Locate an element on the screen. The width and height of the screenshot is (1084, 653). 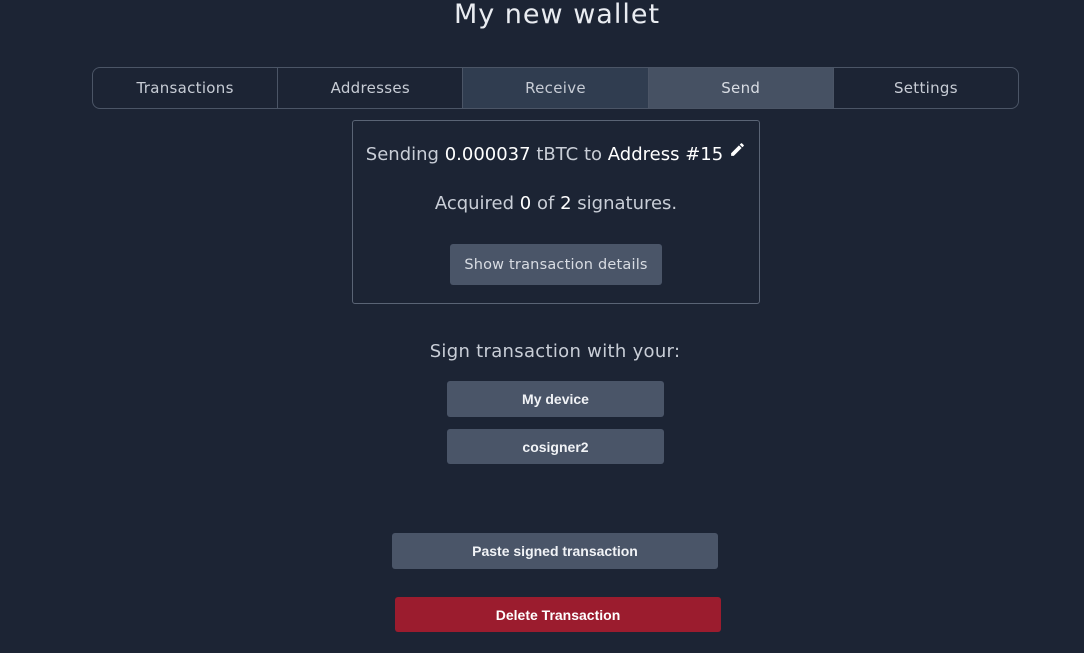
sending-prefix: Sending is located at coordinates (402, 154).